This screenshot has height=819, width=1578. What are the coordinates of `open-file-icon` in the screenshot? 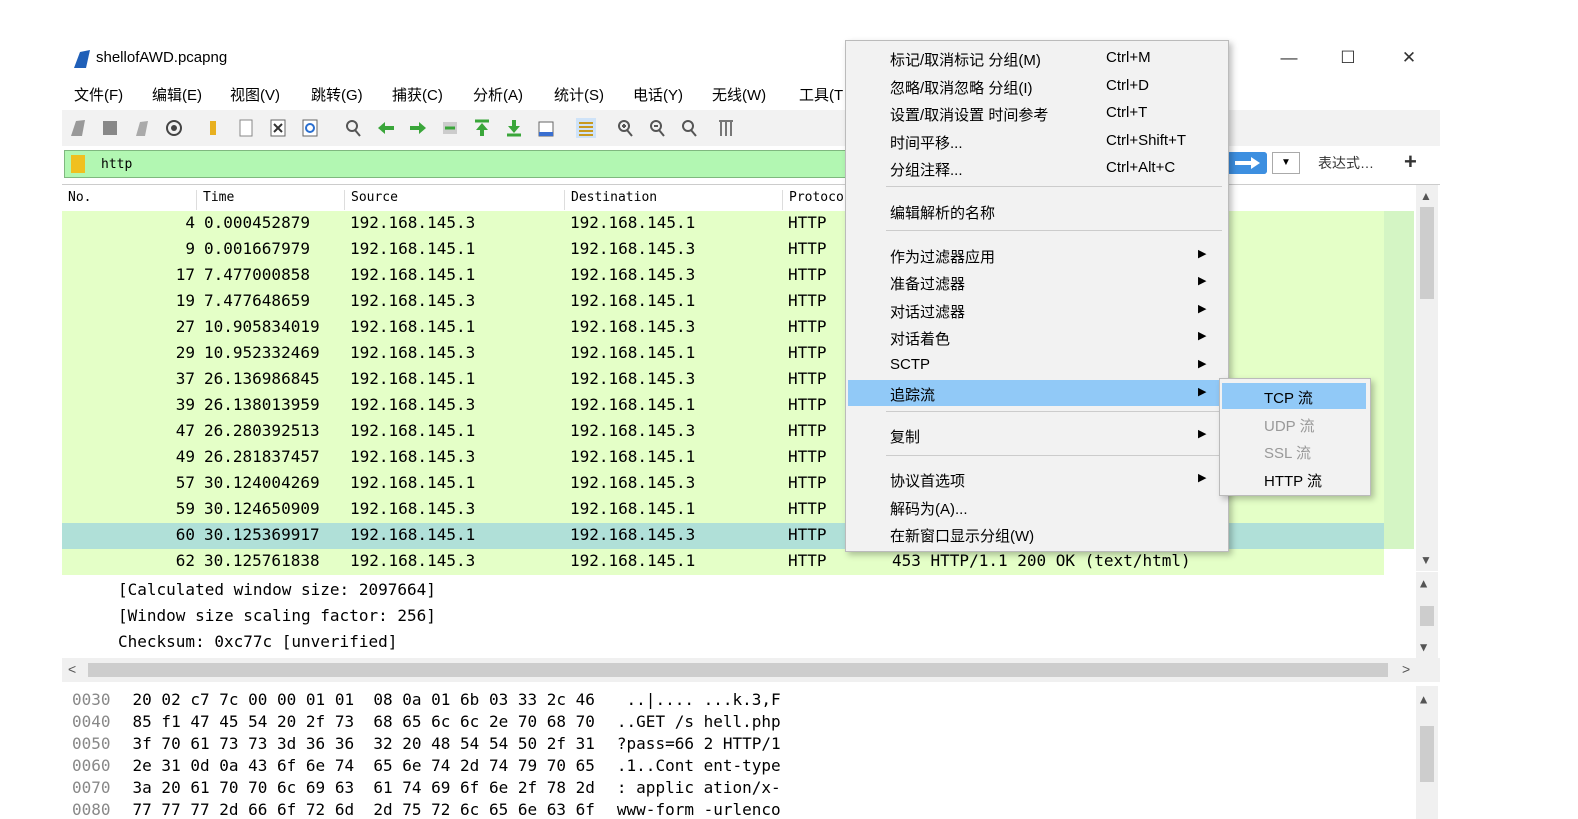 It's located at (214, 128).